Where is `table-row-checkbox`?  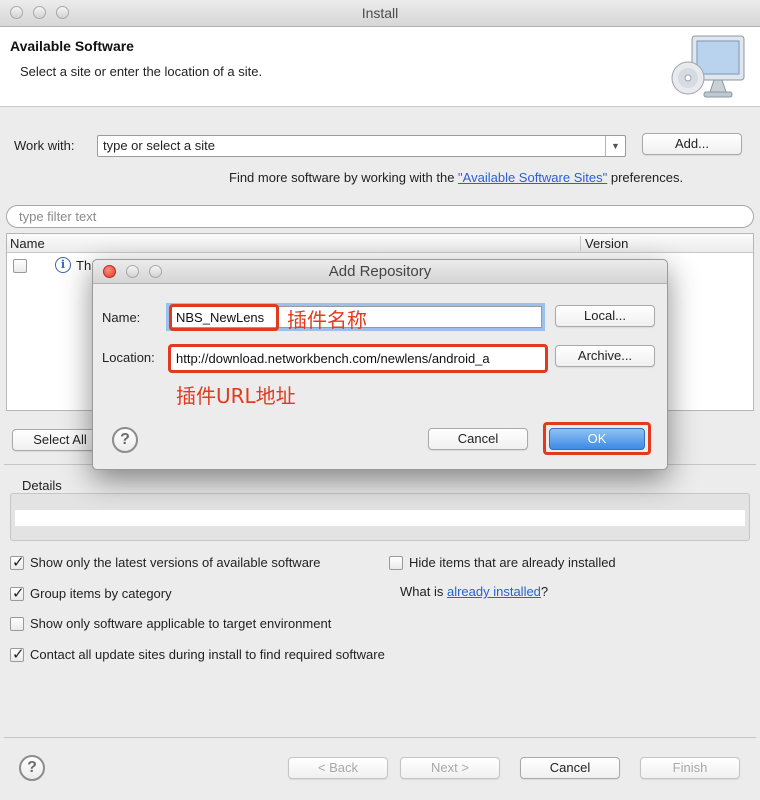
table-row-checkbox is located at coordinates (20, 266).